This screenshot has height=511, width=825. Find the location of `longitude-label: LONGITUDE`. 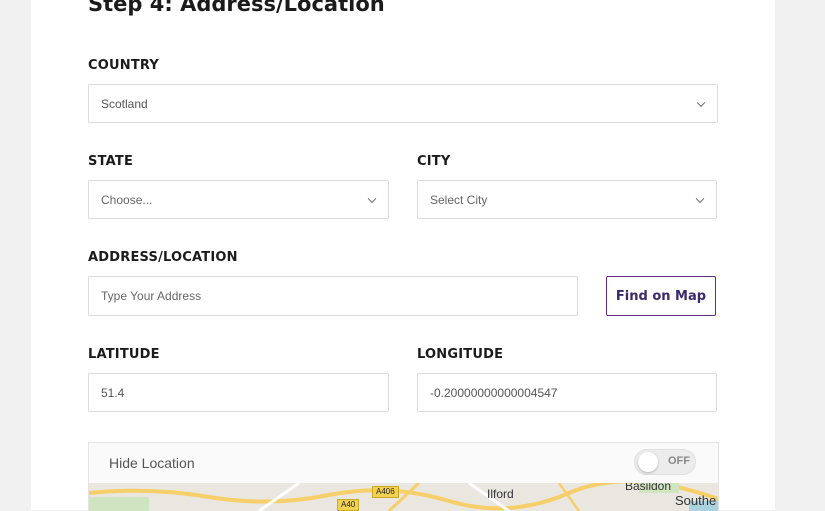

longitude-label: LONGITUDE is located at coordinates (460, 354).